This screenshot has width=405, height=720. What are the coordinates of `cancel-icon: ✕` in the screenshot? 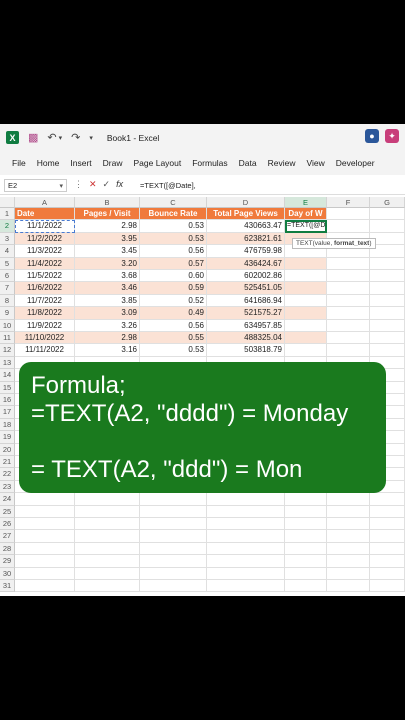 It's located at (93, 184).